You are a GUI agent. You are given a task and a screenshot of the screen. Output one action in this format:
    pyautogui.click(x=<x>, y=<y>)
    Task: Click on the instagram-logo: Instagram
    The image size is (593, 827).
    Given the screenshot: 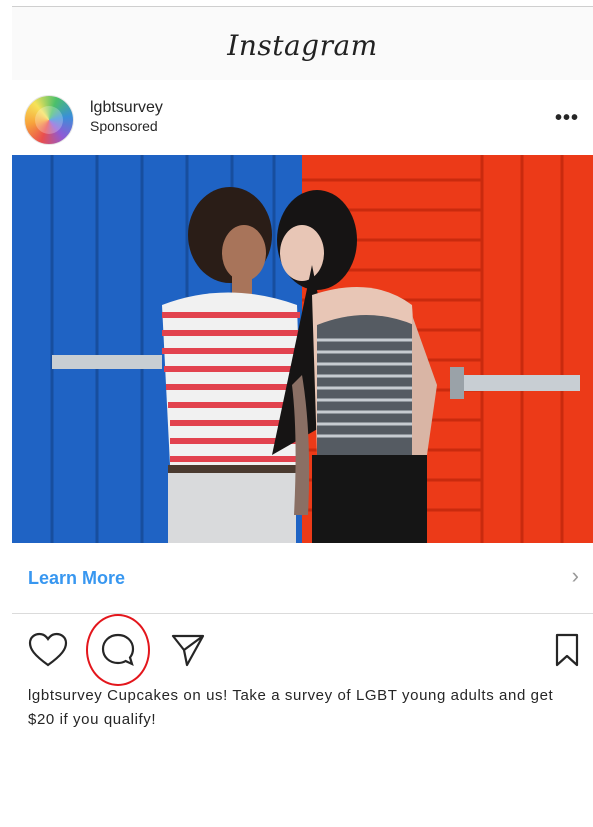 What is the action you would take?
    pyautogui.click(x=302, y=45)
    